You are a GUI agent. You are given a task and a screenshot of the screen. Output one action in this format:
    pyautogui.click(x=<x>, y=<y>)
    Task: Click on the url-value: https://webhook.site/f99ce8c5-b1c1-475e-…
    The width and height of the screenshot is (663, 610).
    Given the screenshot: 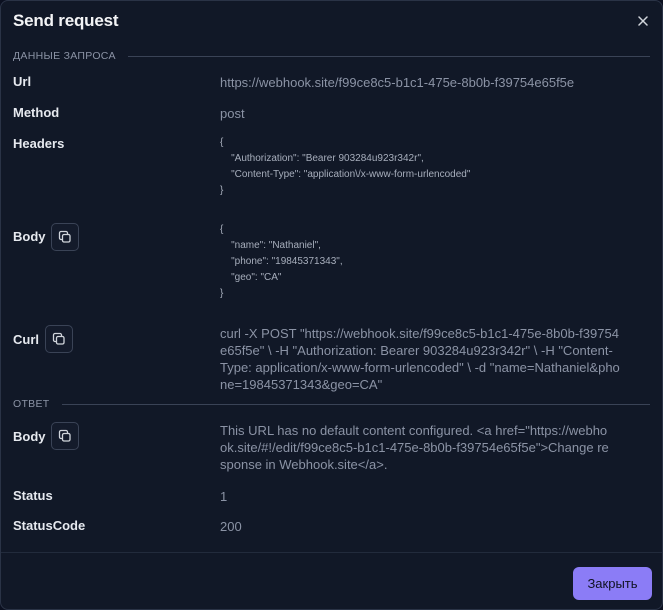 What is the action you would take?
    pyautogui.click(x=397, y=82)
    